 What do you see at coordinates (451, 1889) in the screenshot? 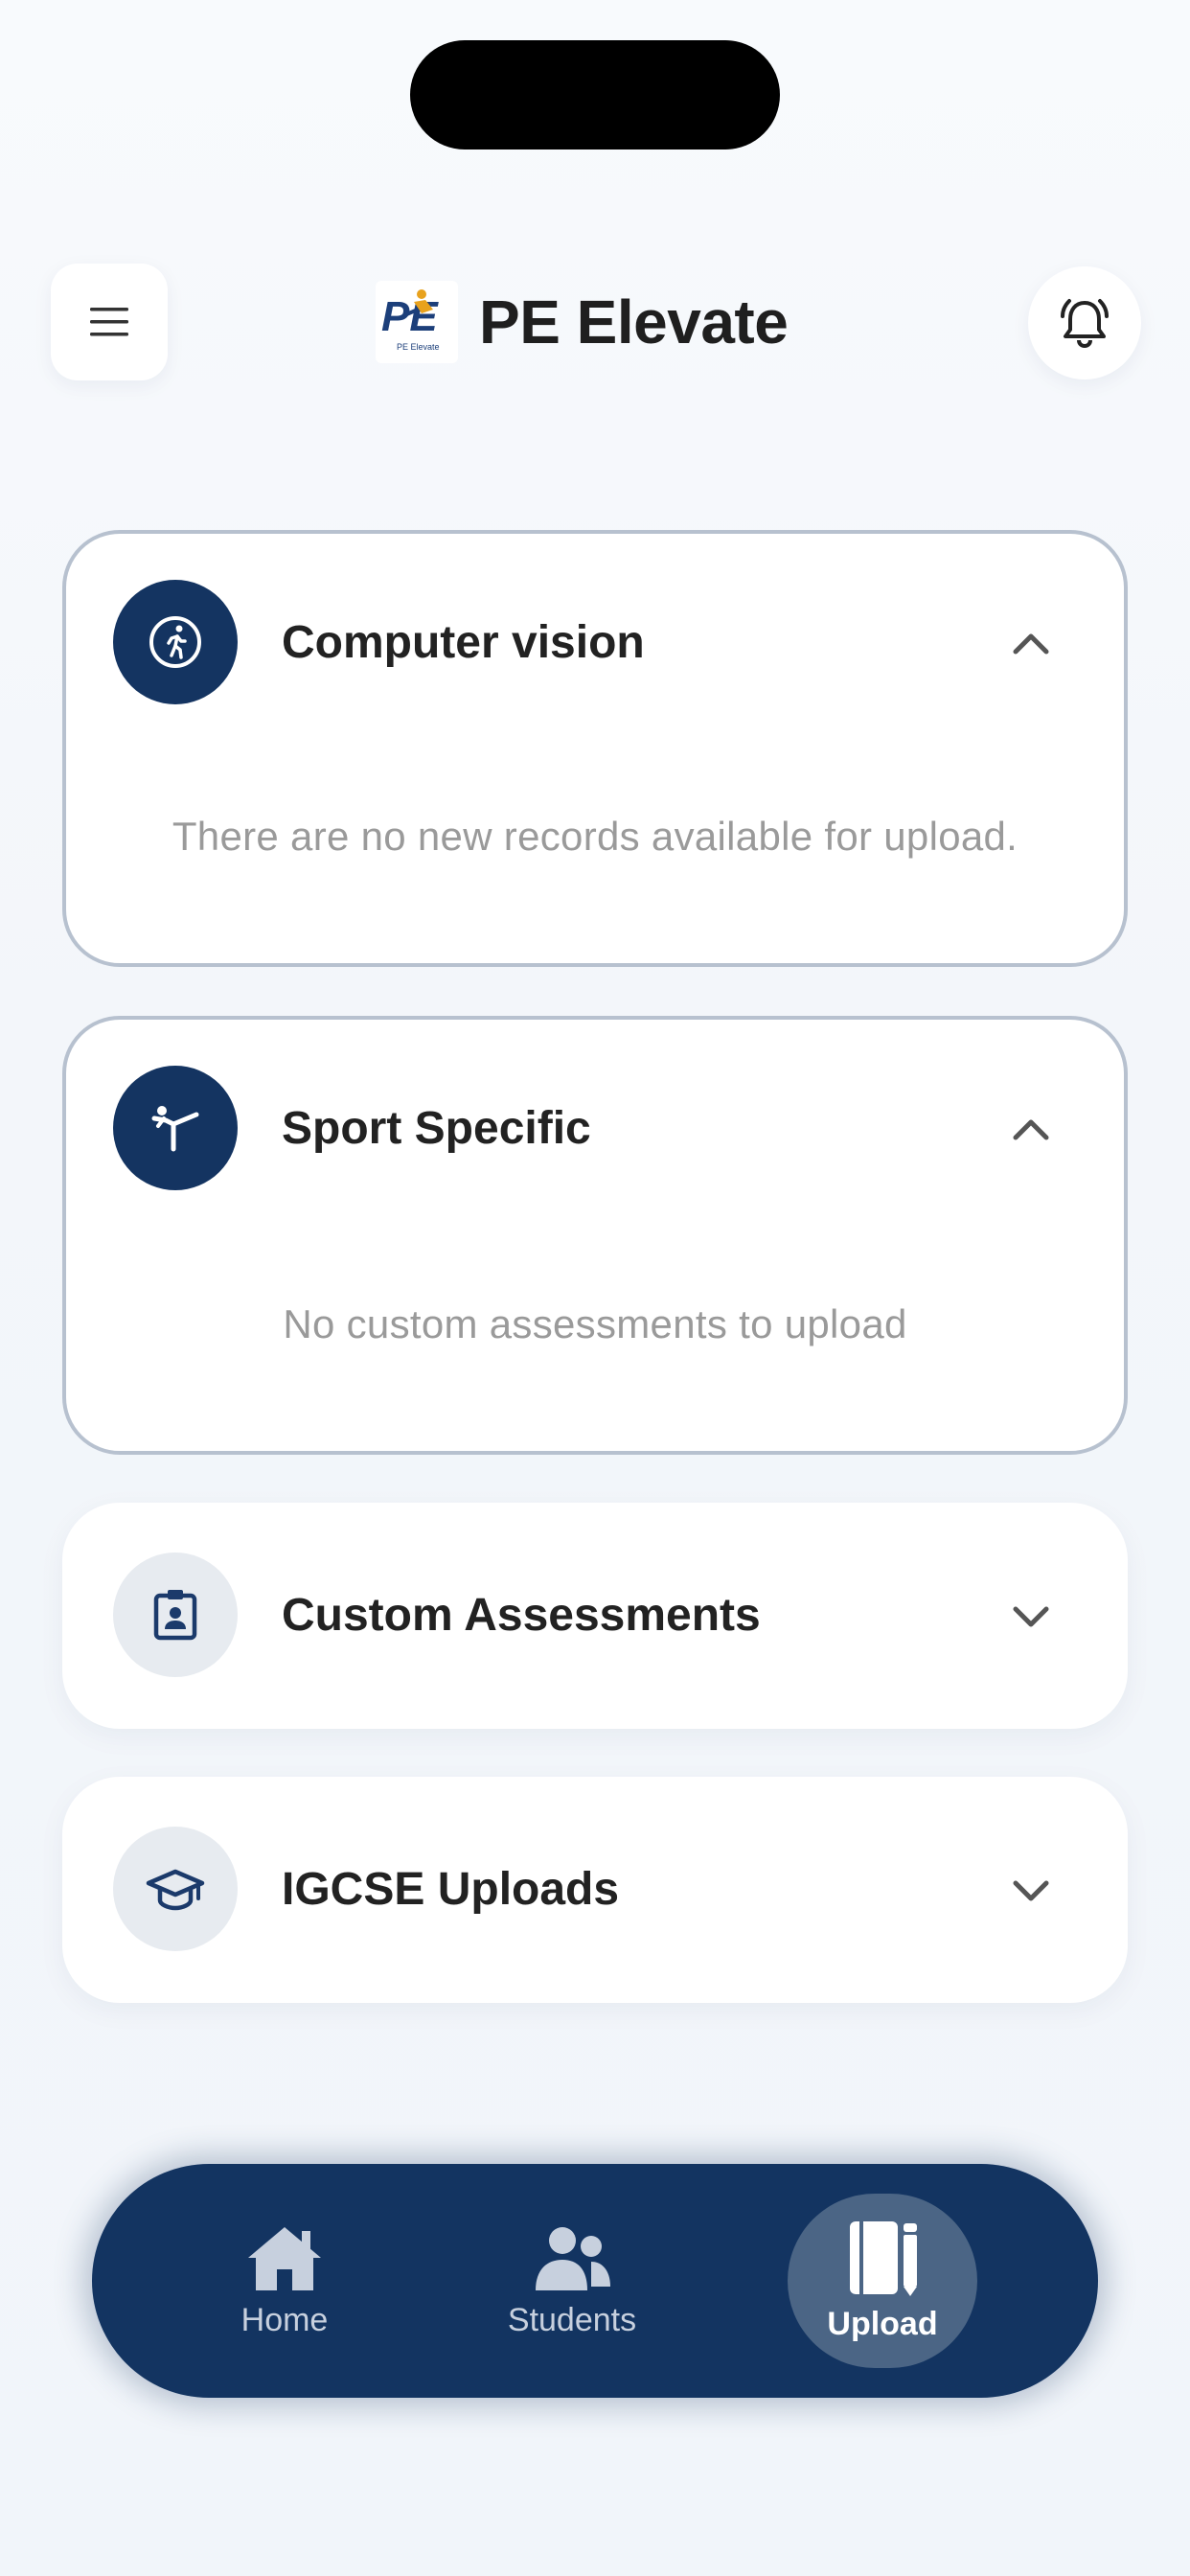
I see `section-title: IGCSE Uploads` at bounding box center [451, 1889].